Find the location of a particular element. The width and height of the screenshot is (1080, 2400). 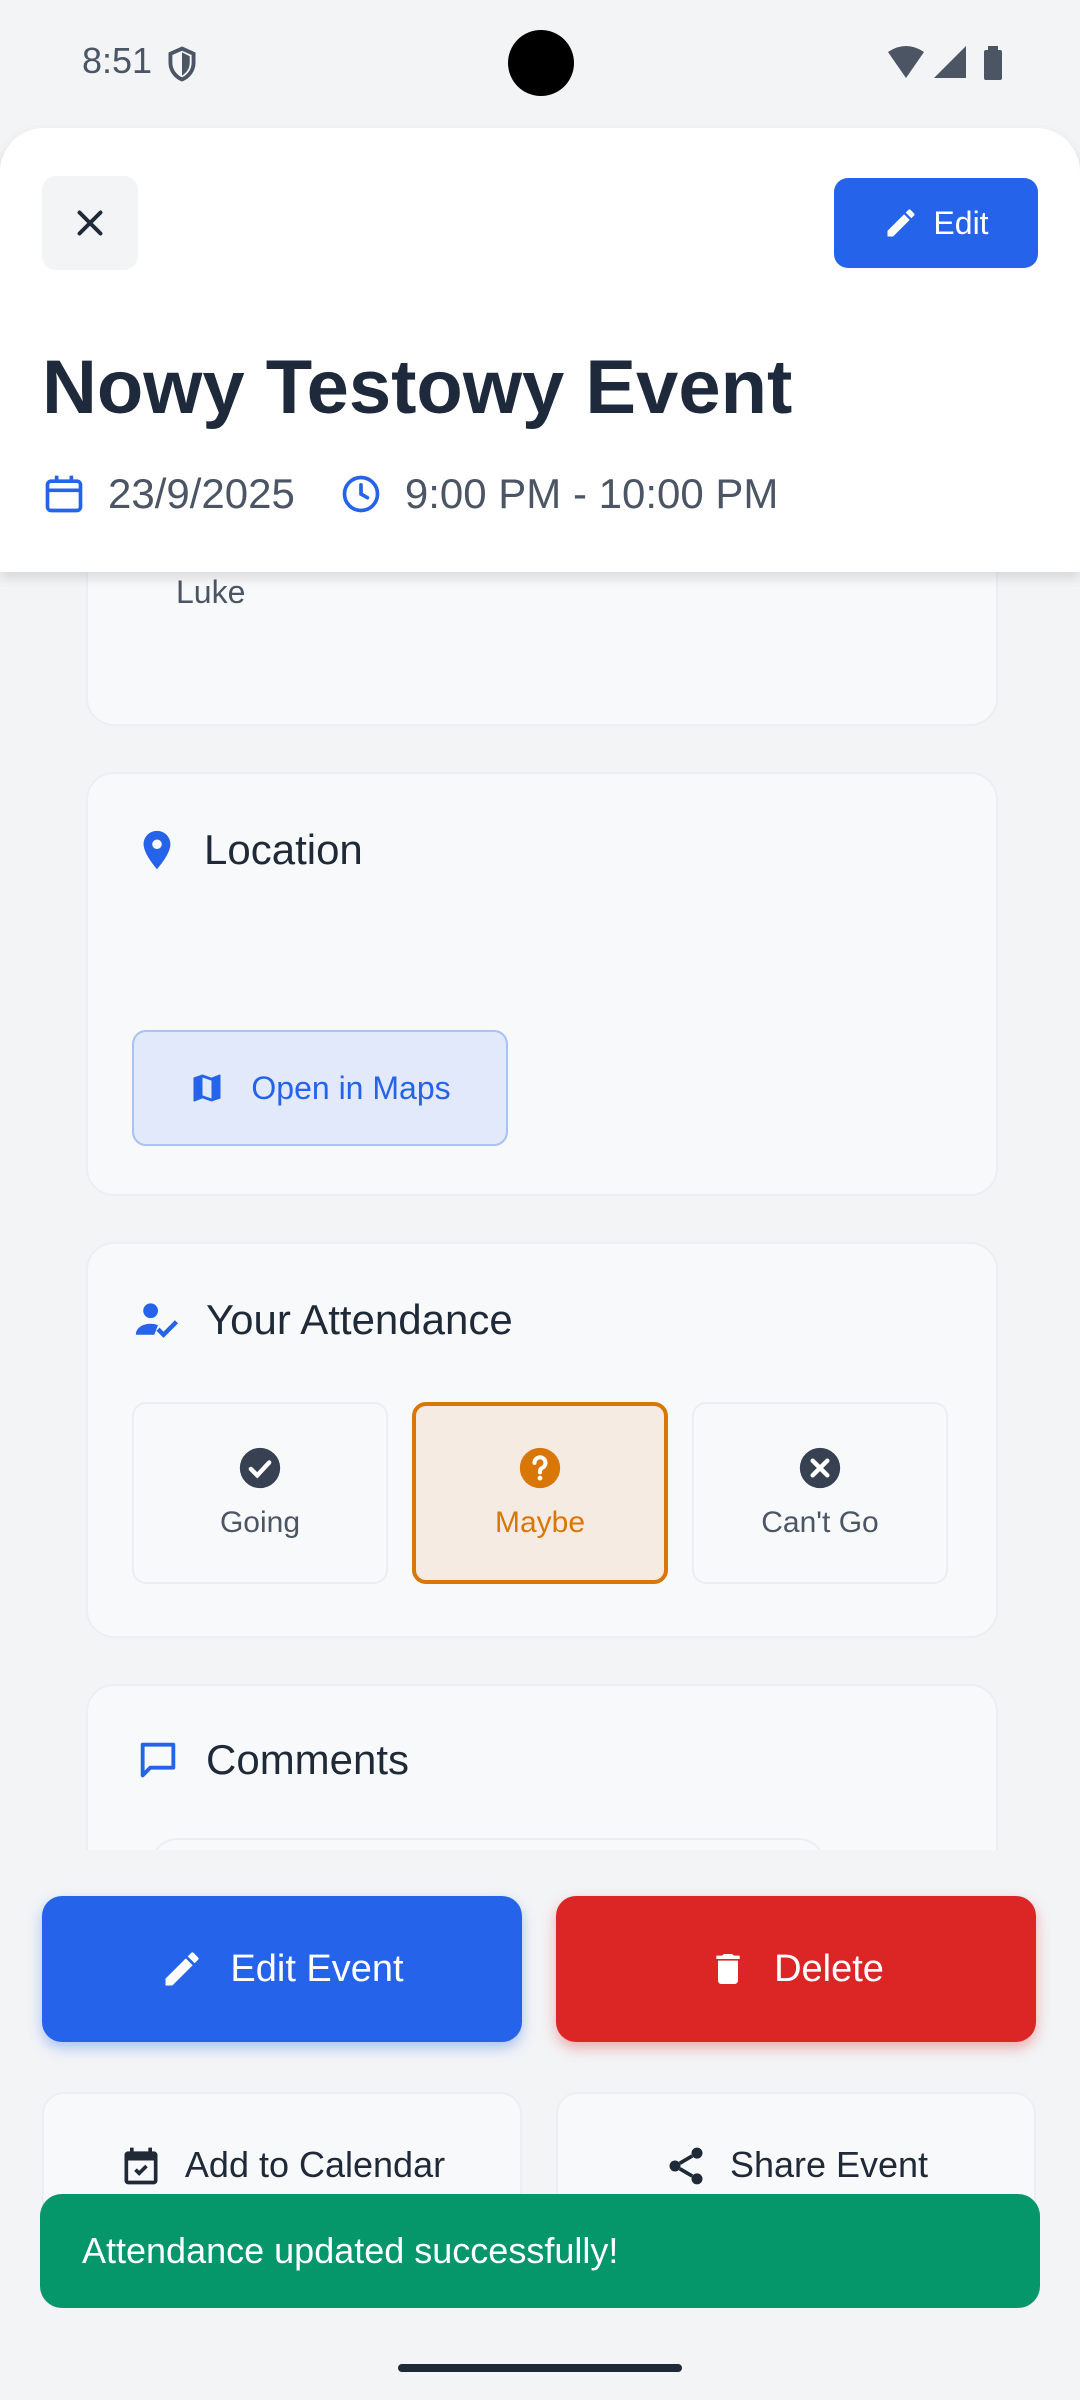

comments-header: Comments is located at coordinates (271, 1760).